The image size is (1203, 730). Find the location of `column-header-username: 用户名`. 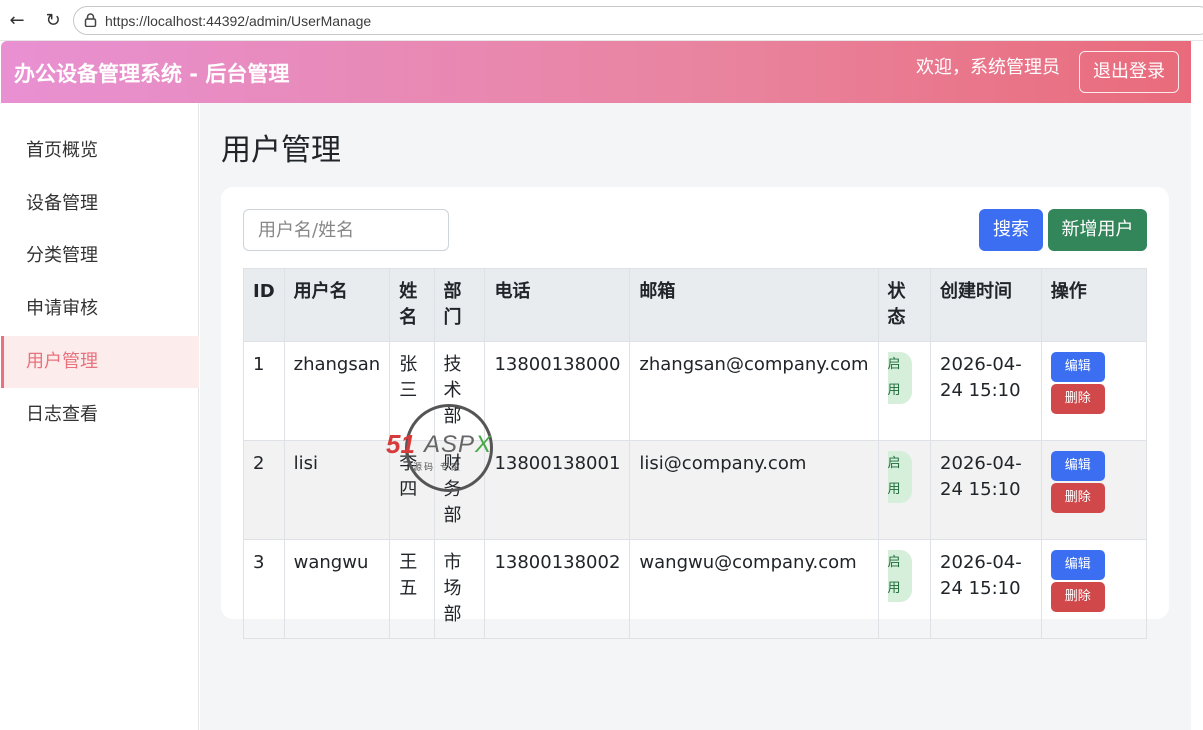

column-header-username: 用户名 is located at coordinates (337, 305).